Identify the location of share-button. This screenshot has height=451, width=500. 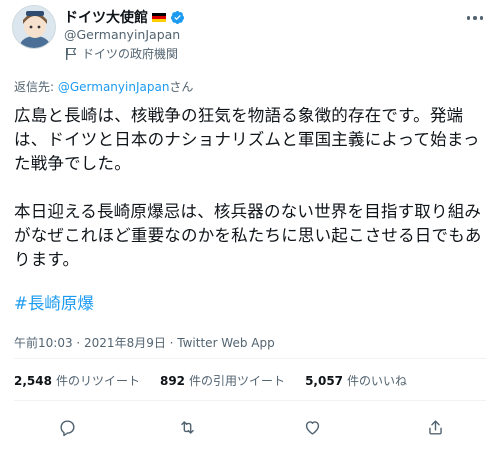
(435, 427).